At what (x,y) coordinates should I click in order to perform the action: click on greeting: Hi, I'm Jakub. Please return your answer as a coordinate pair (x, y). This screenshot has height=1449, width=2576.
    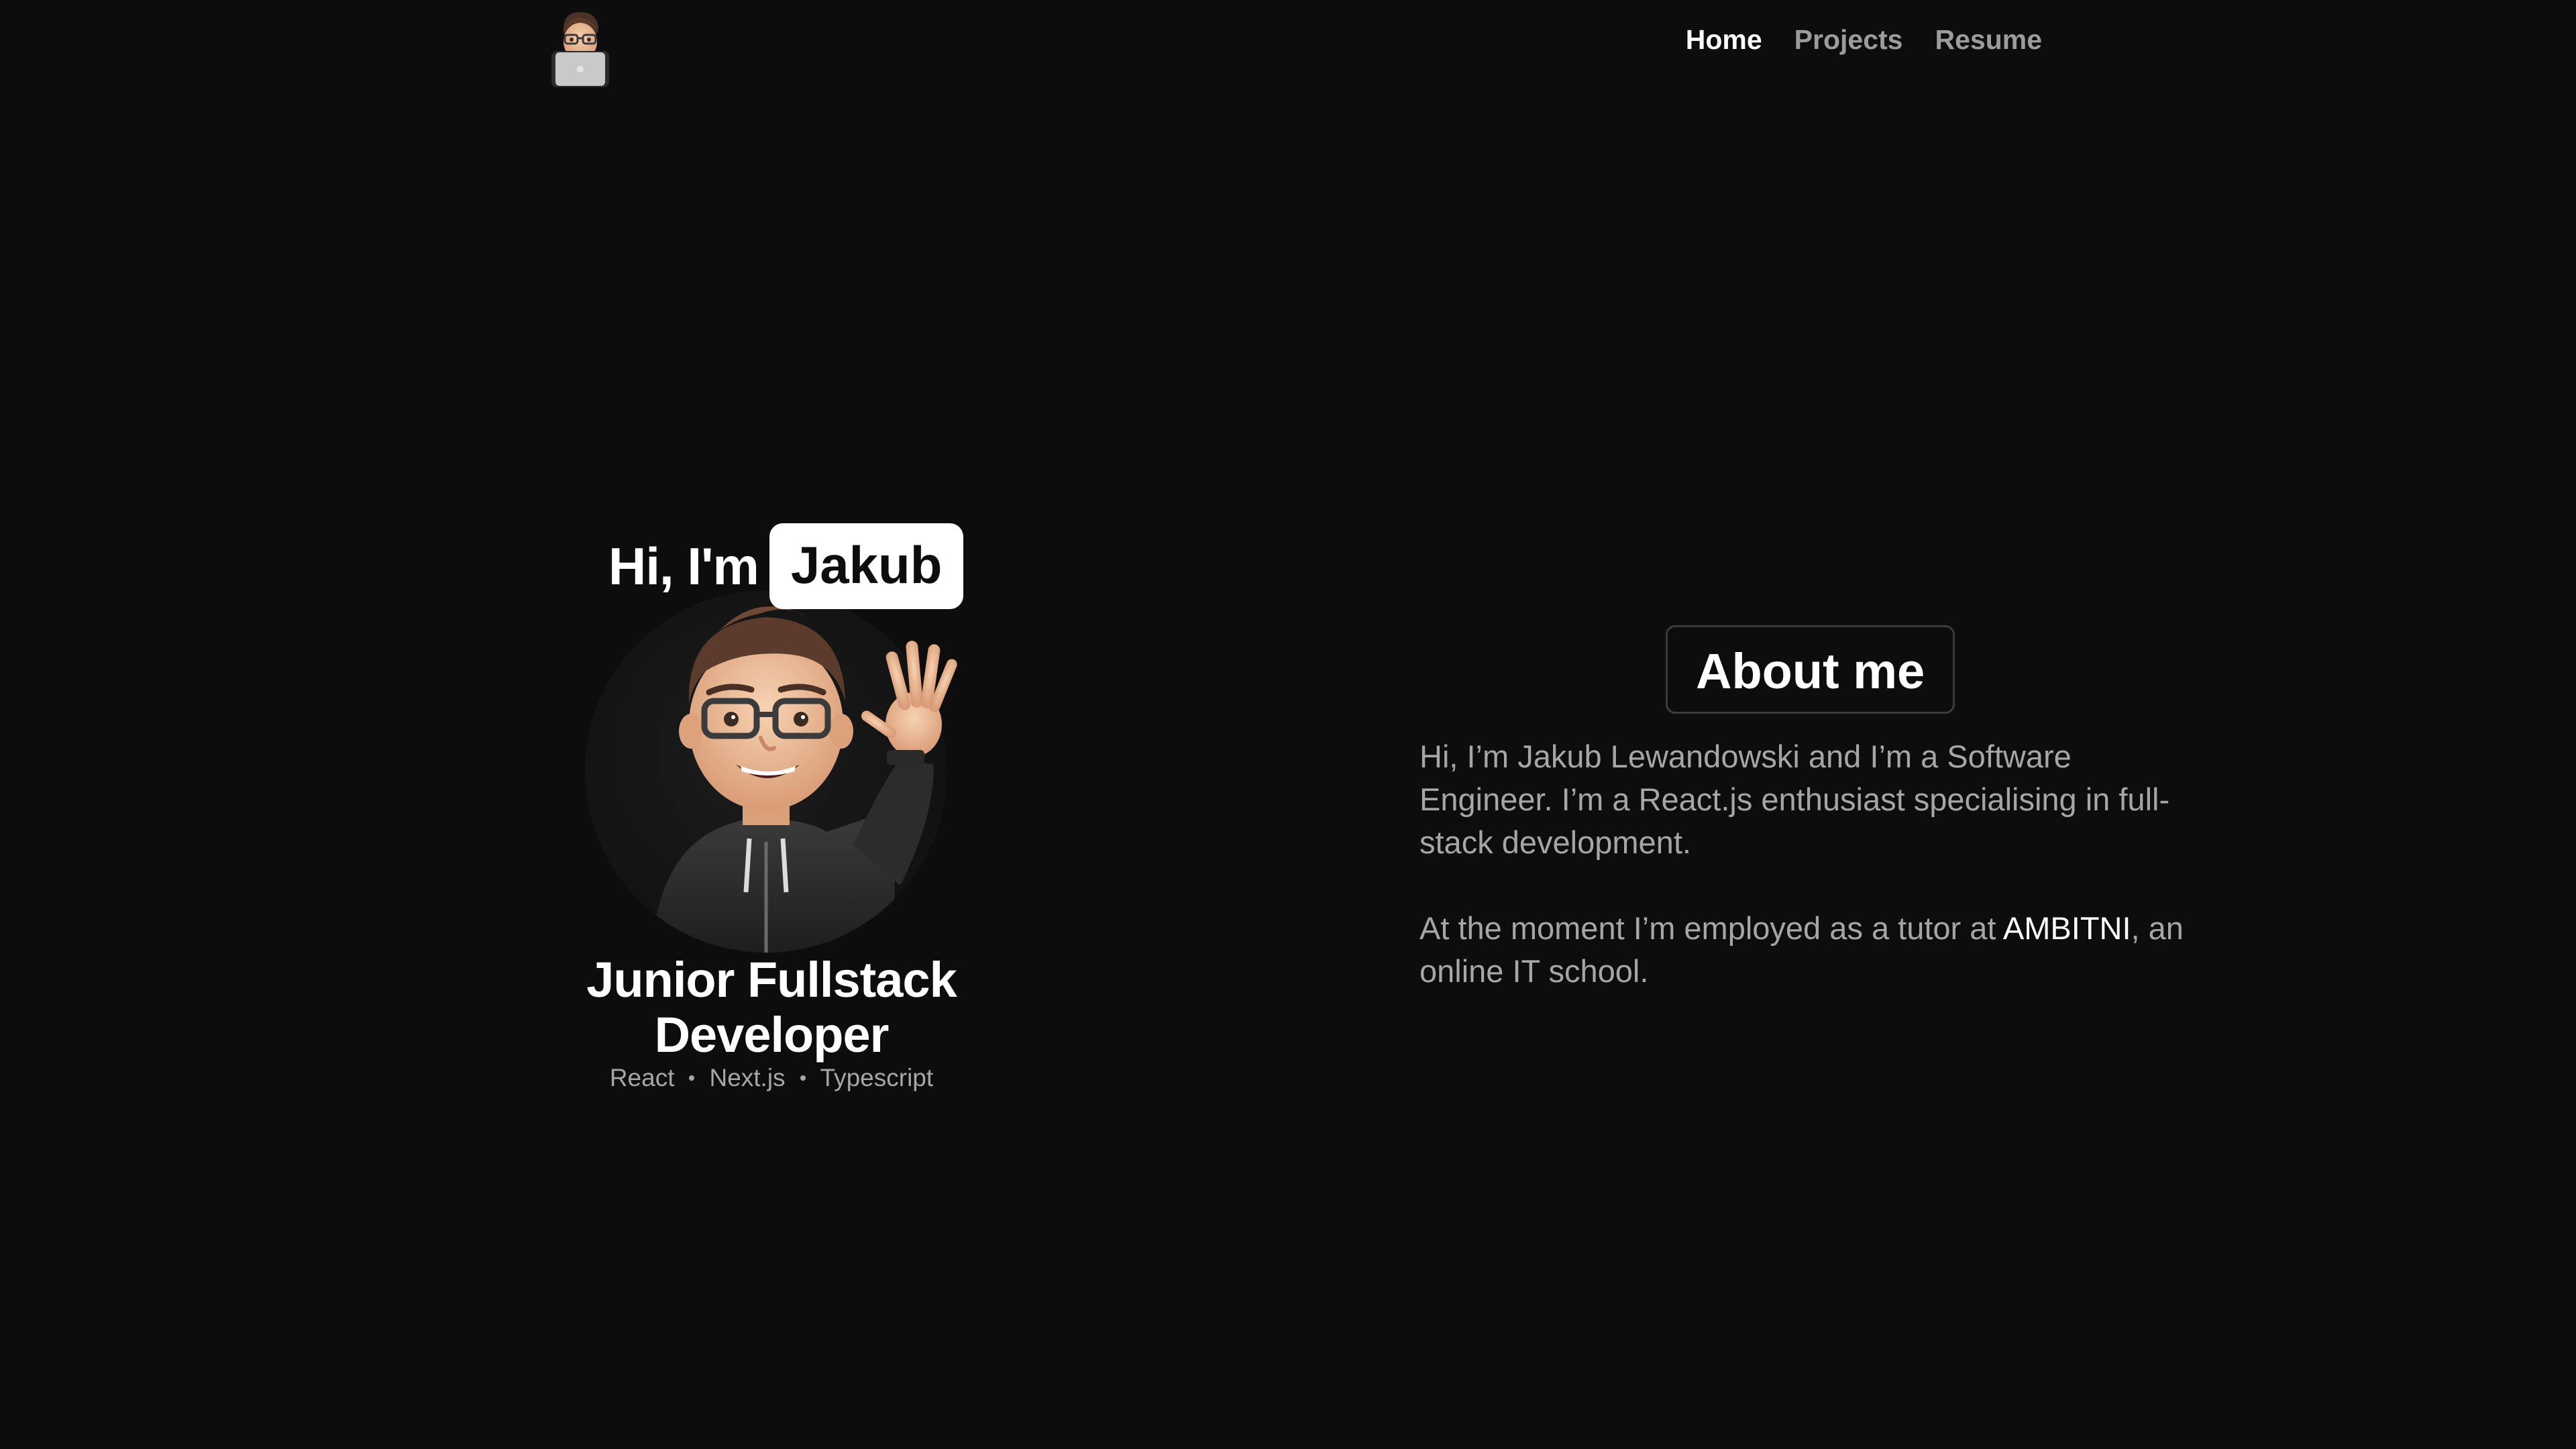
    Looking at the image, I should click on (786, 566).